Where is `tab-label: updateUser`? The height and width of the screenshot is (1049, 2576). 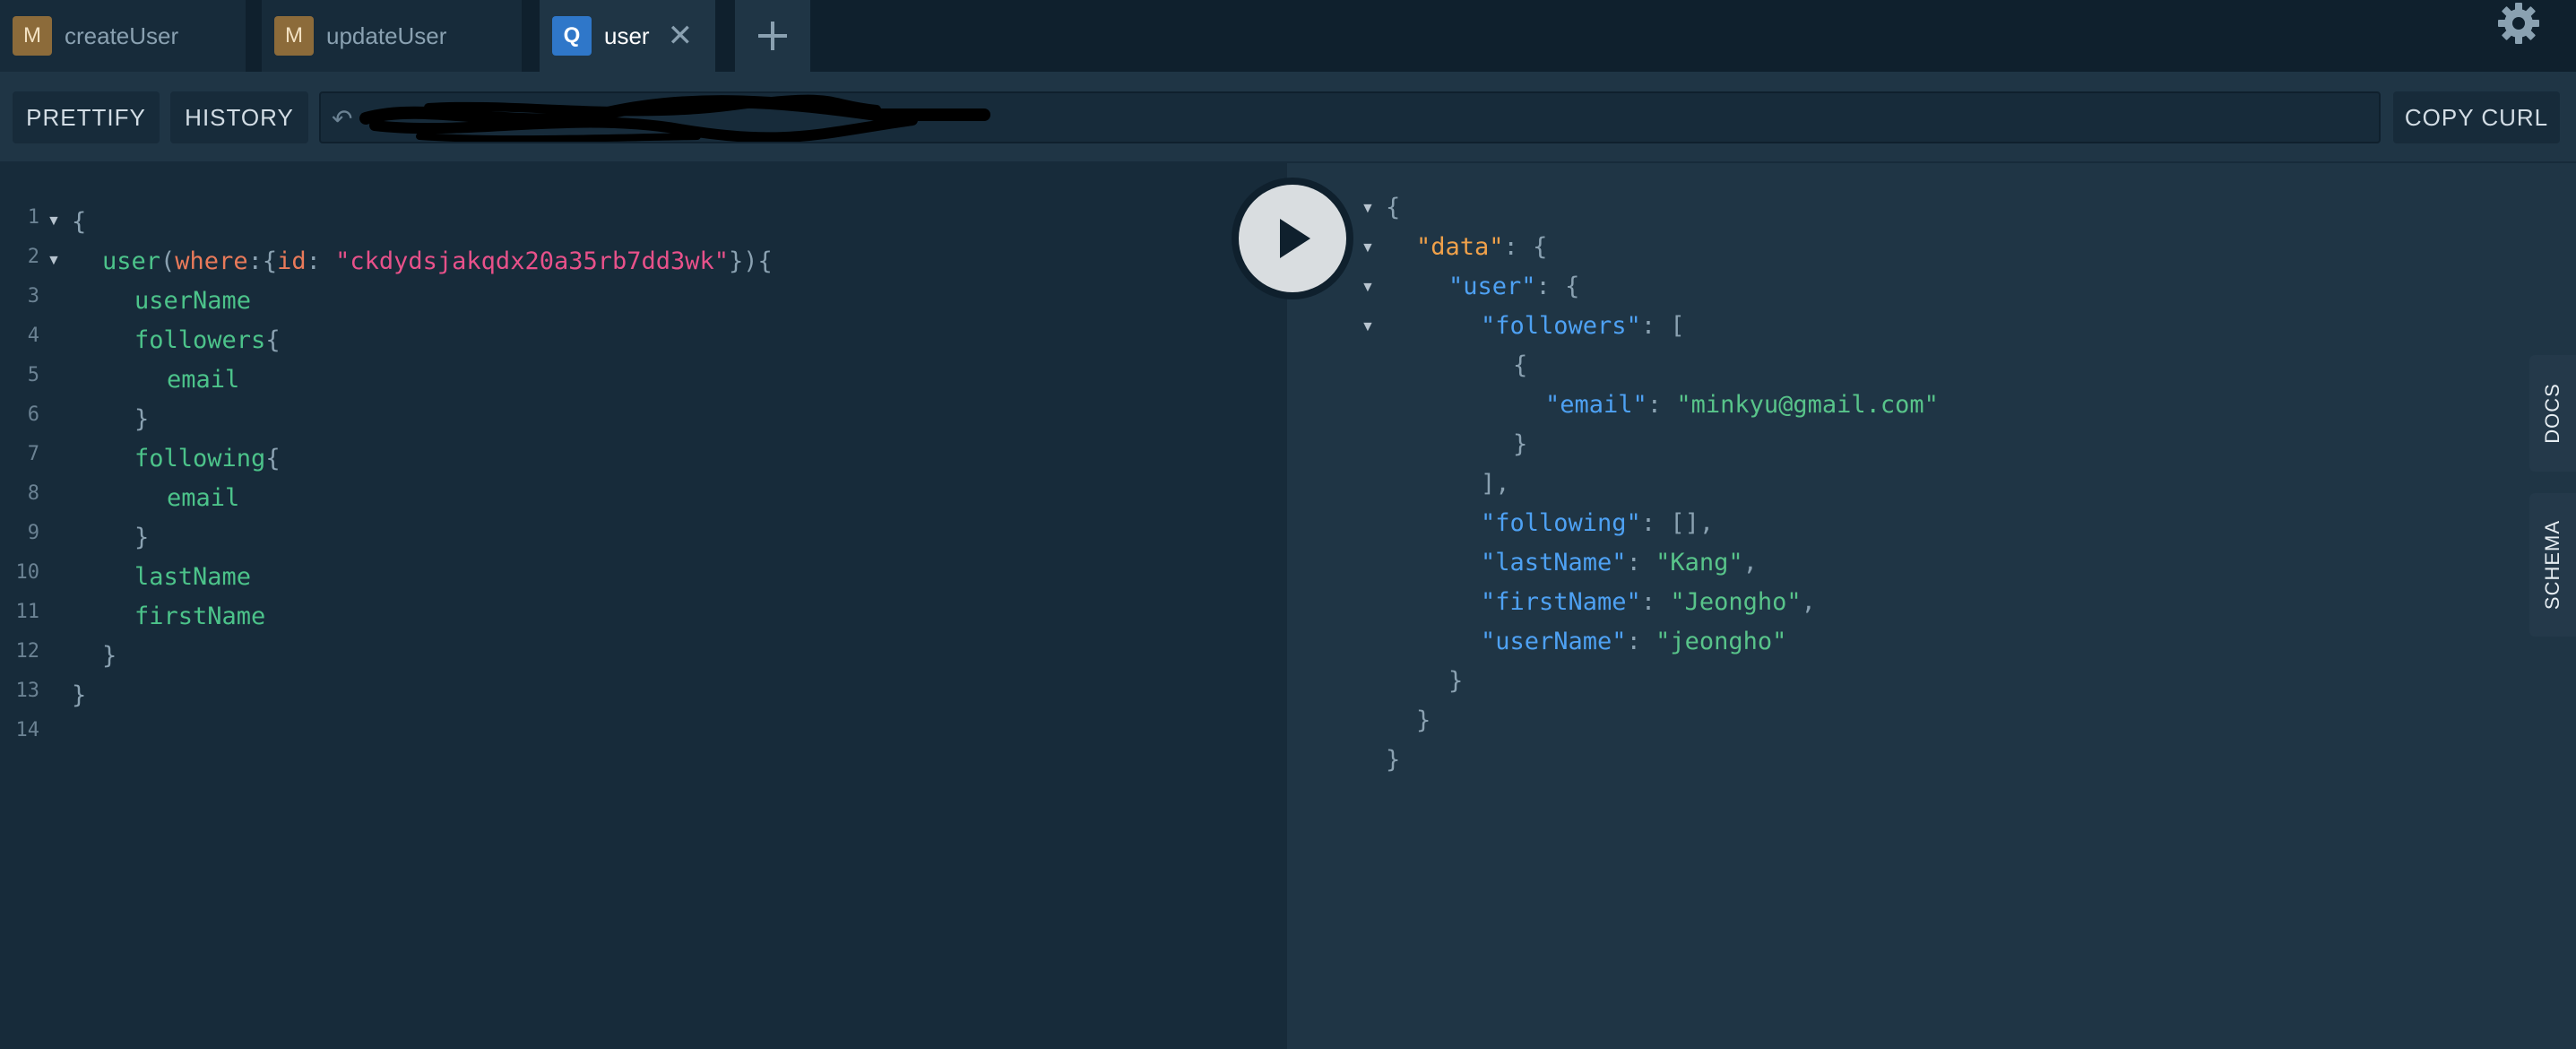
tab-label: updateUser is located at coordinates (386, 35).